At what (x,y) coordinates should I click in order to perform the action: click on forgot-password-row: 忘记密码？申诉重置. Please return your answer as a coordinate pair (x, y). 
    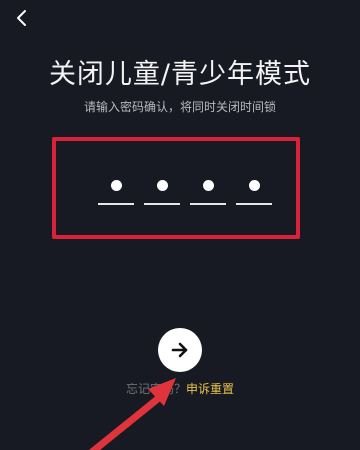
    Looking at the image, I should click on (180, 389).